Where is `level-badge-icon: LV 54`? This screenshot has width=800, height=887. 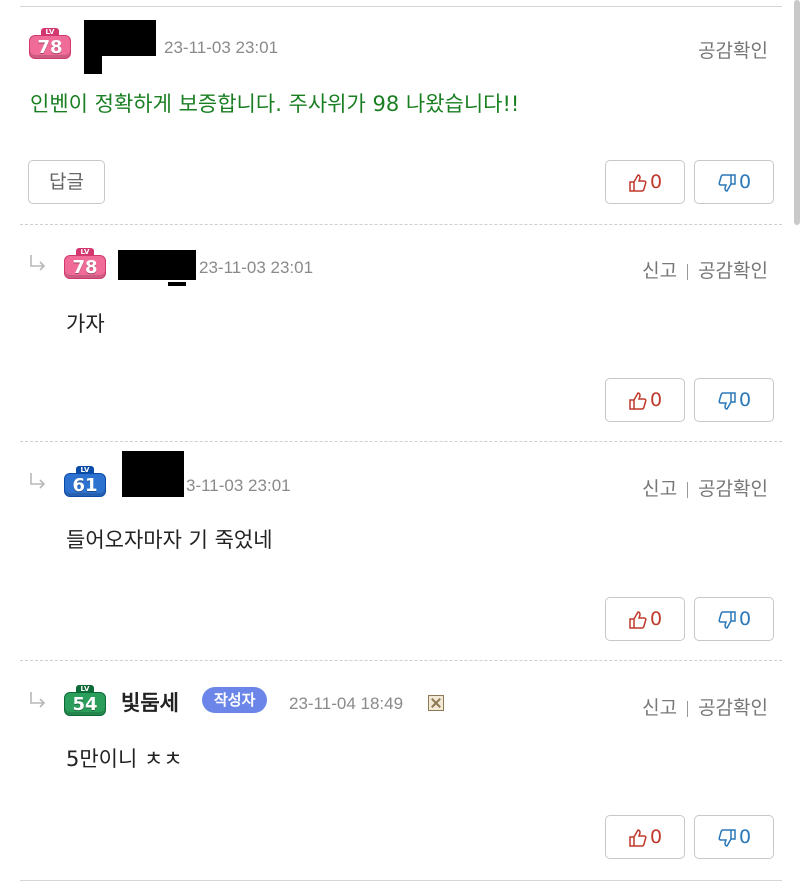 level-badge-icon: LV 54 is located at coordinates (85, 703).